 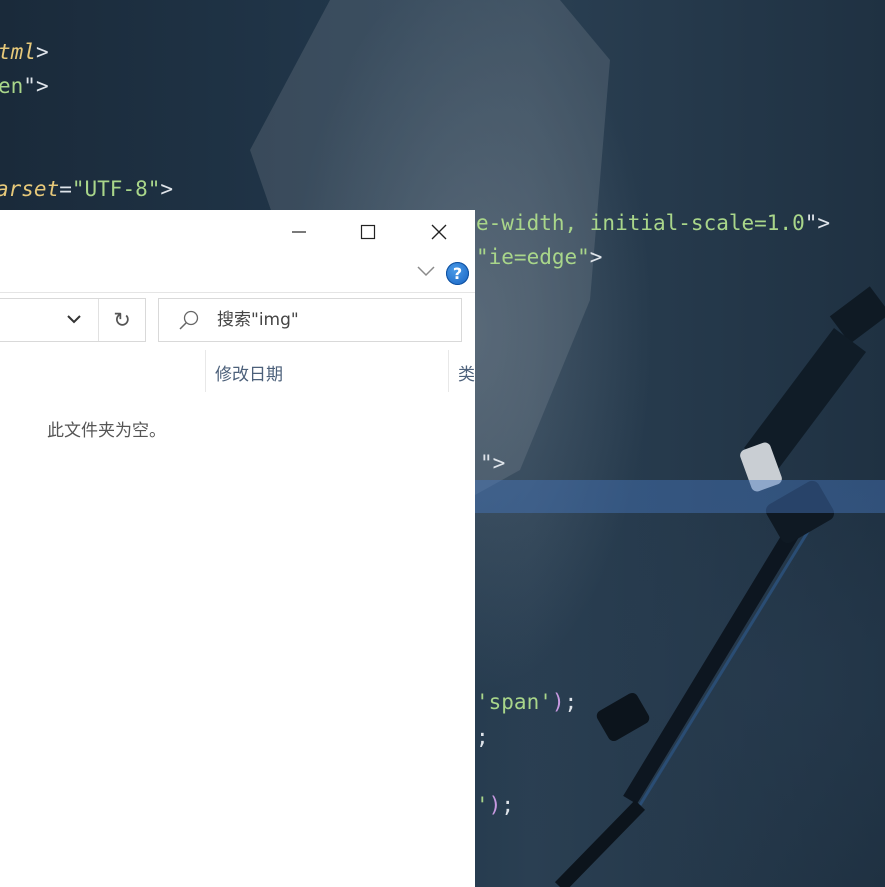 I want to click on maximize-button, so click(x=368, y=232).